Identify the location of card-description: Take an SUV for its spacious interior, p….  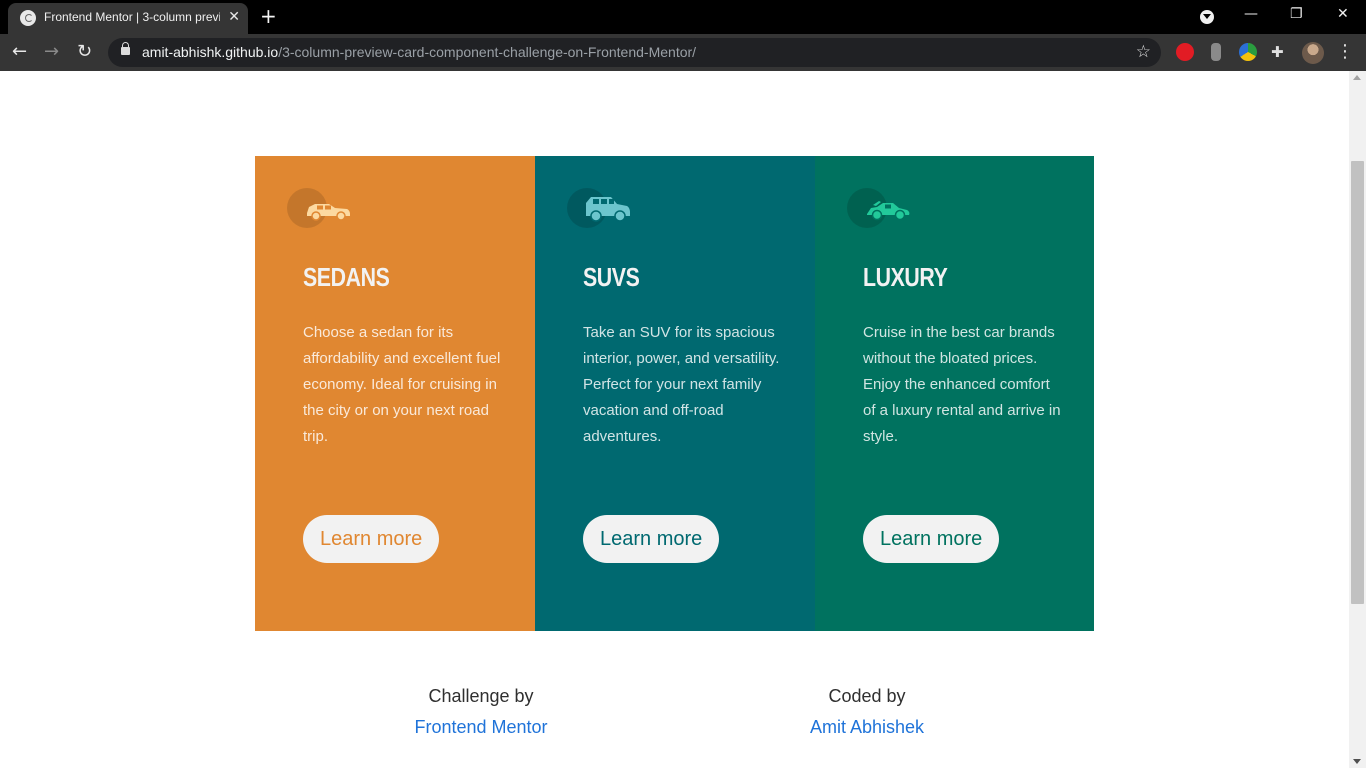
(681, 384).